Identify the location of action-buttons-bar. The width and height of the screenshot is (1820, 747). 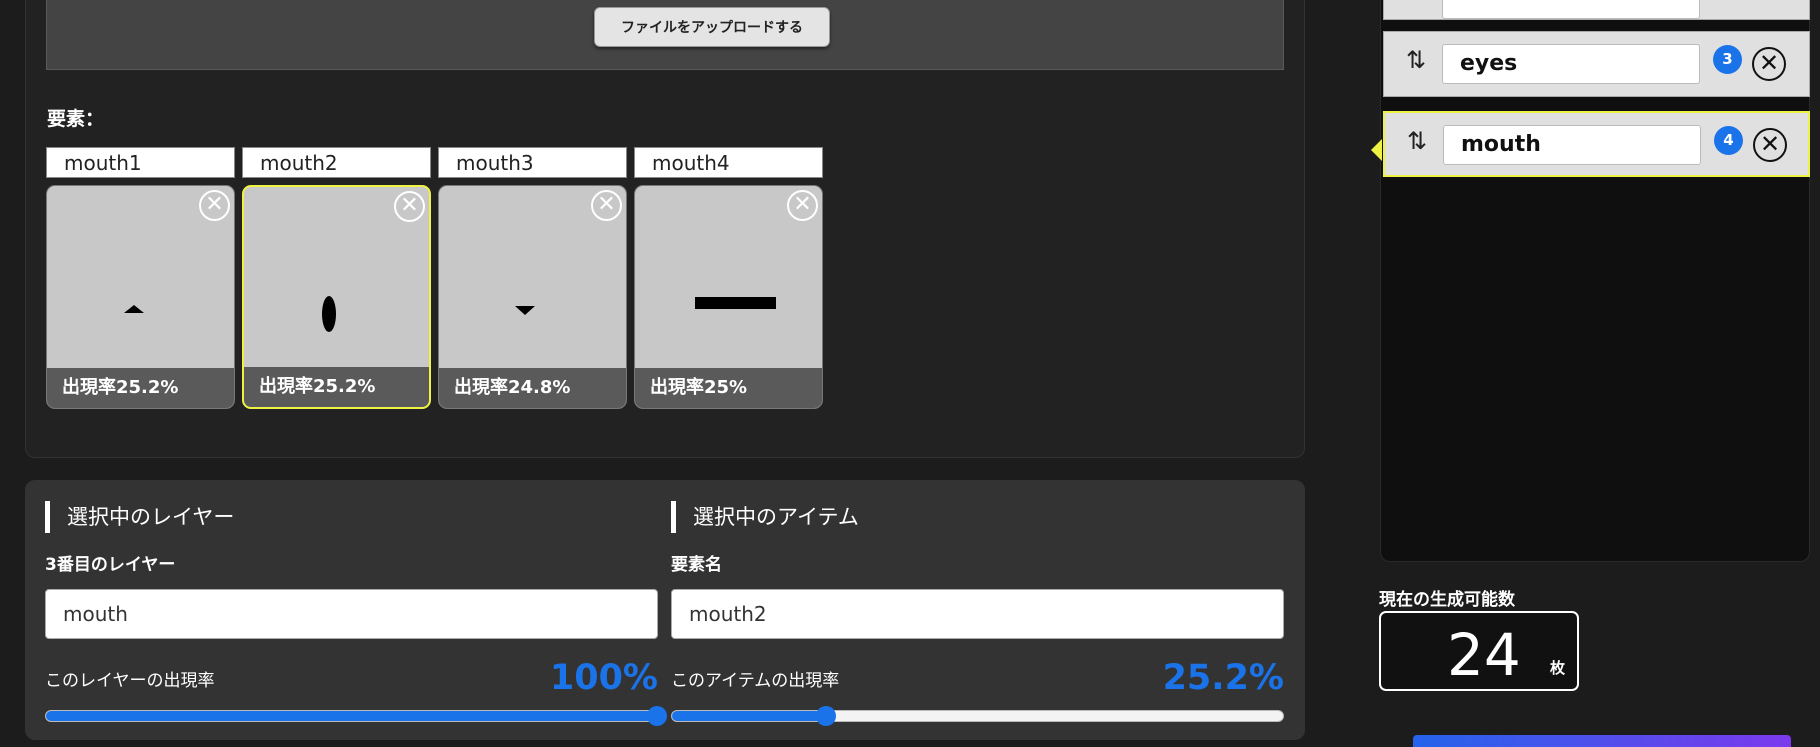
(1602, 741).